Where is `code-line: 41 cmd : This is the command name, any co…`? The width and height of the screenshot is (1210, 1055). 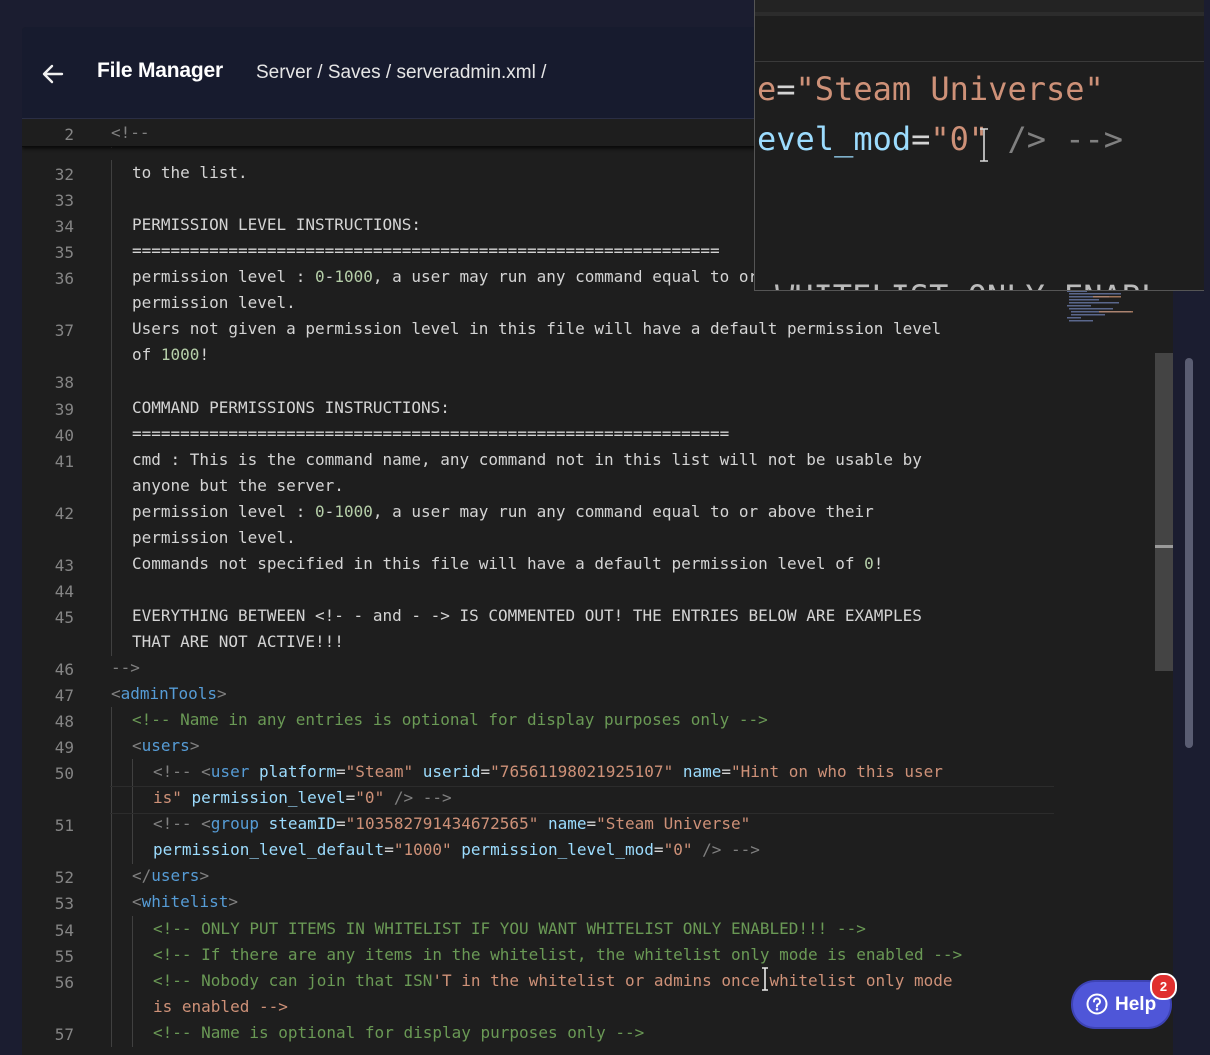 code-line: 41 cmd : This is the command name, any co… is located at coordinates (597, 460).